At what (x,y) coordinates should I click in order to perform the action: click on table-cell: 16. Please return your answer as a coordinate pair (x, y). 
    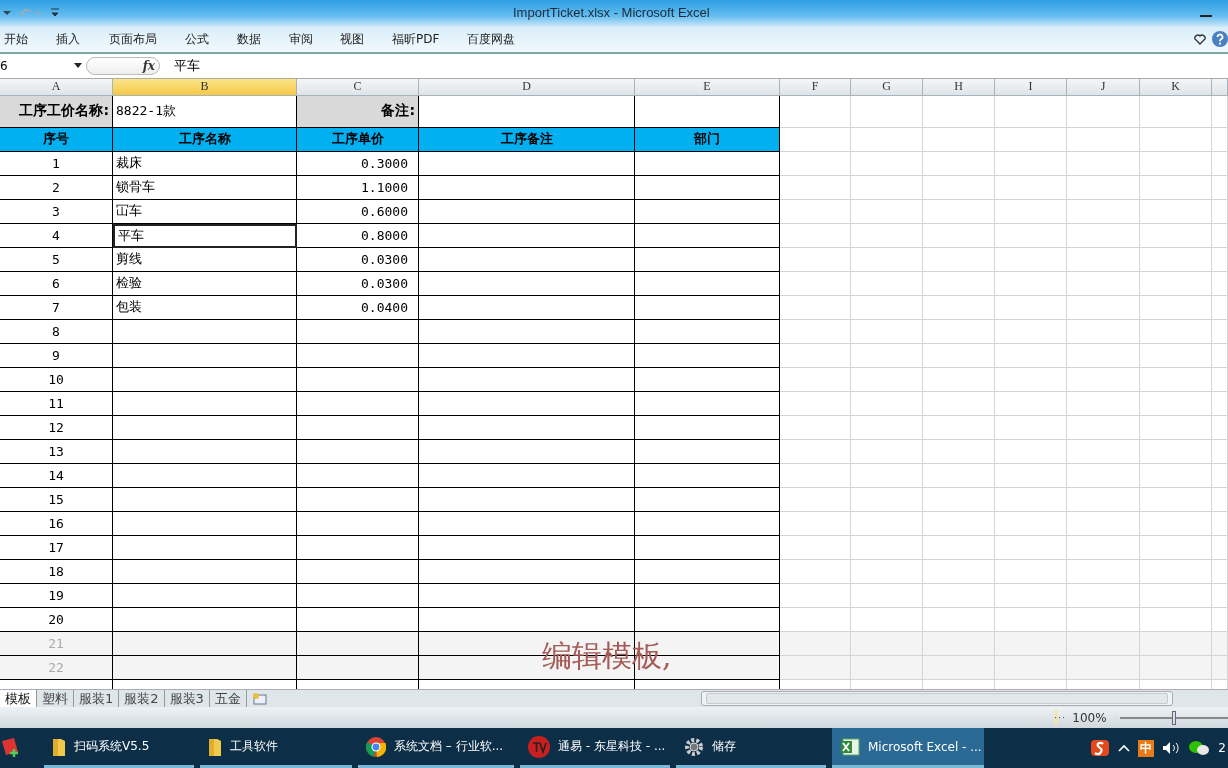
    Looking at the image, I should click on (56, 523).